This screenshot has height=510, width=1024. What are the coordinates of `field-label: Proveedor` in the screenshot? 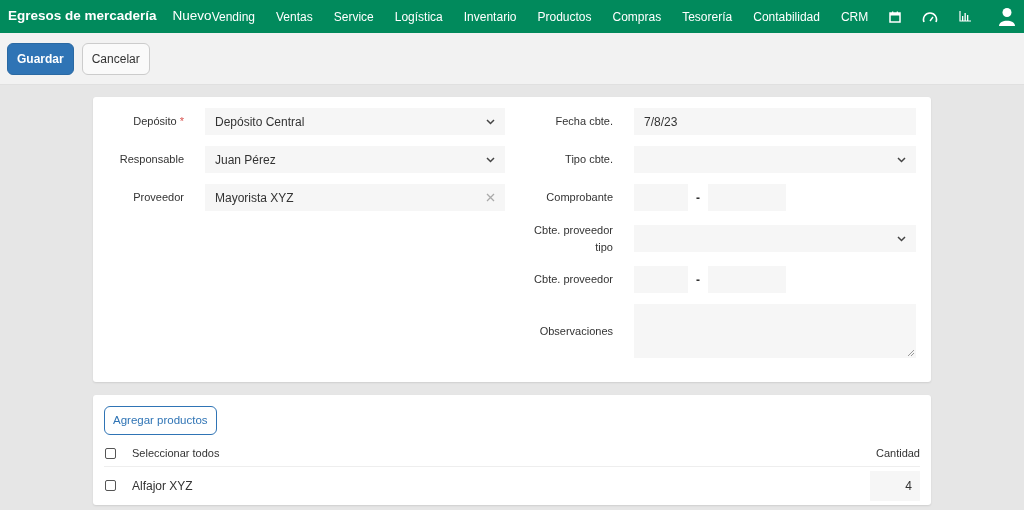 It's located at (158, 197).